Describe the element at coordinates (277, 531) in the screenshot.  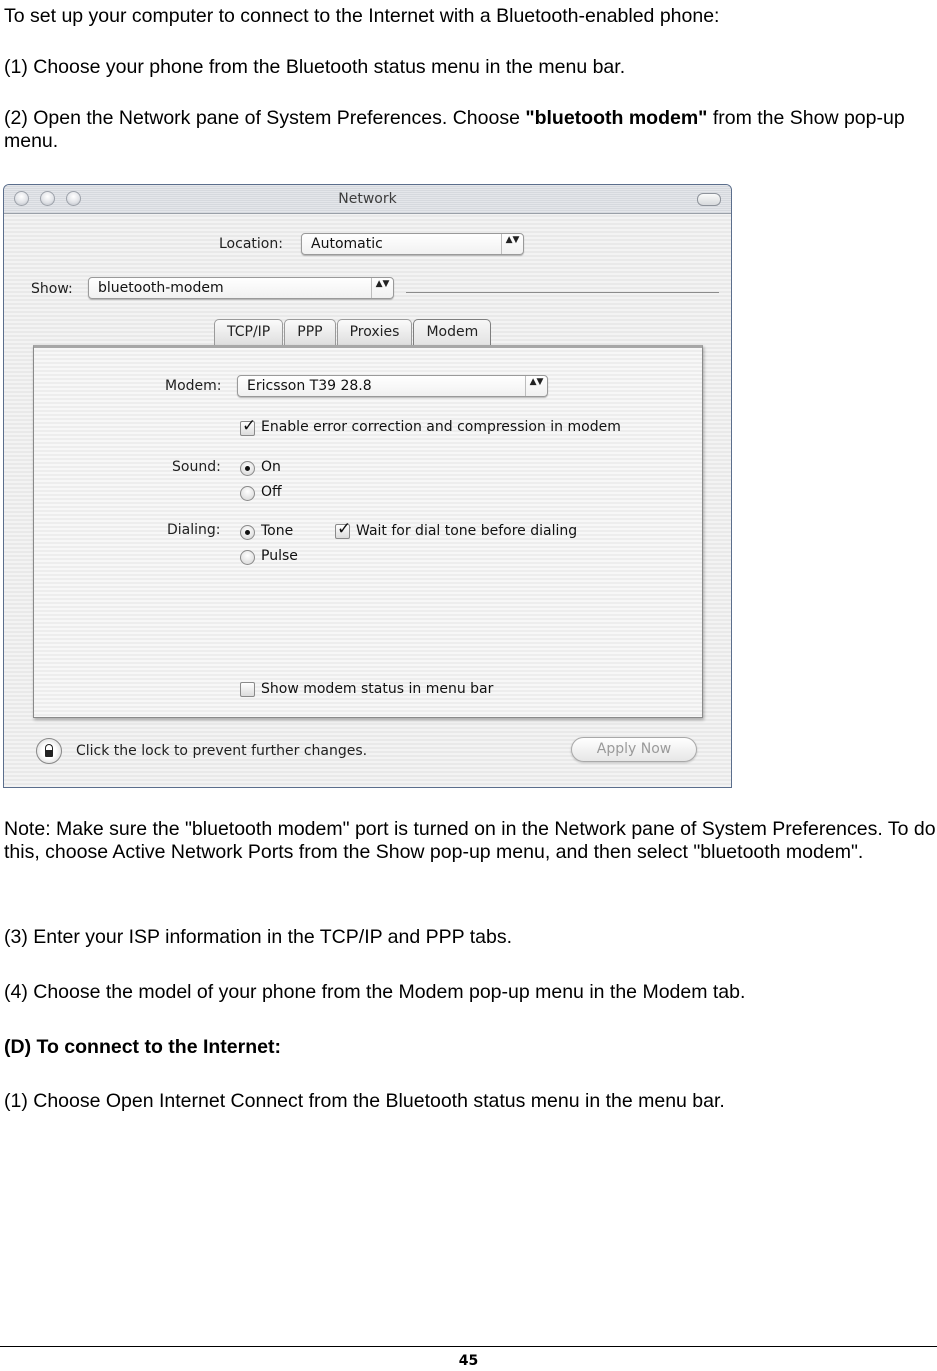
I see `dialing-tone-label: Tone` at that location.